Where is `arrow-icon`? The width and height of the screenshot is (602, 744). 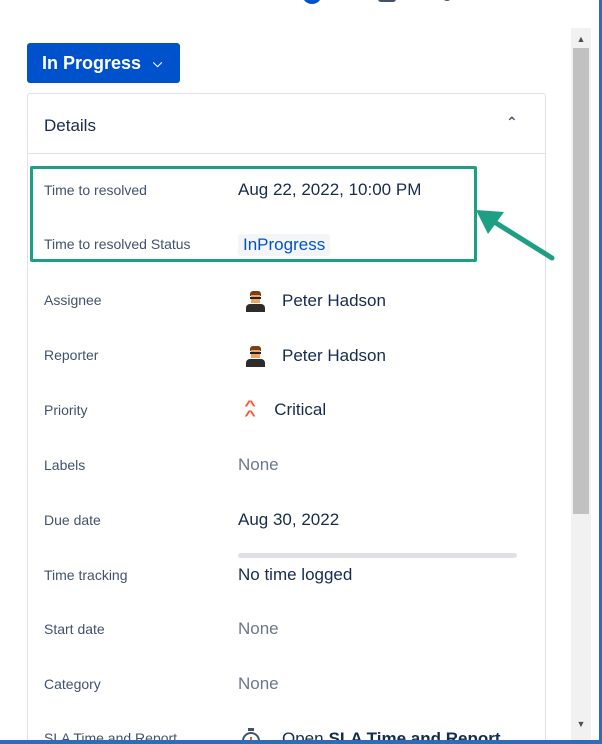
arrow-icon is located at coordinates (515, 235).